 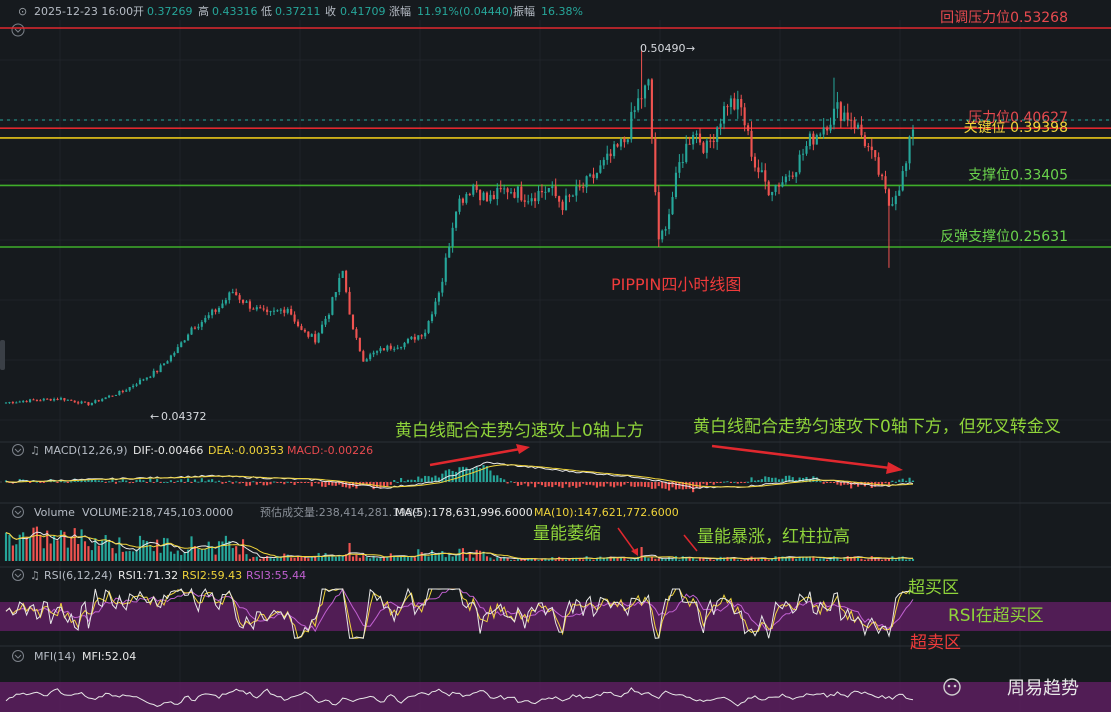 What do you see at coordinates (22, 11) in the screenshot?
I see `header-chevron-icon: ⊙` at bounding box center [22, 11].